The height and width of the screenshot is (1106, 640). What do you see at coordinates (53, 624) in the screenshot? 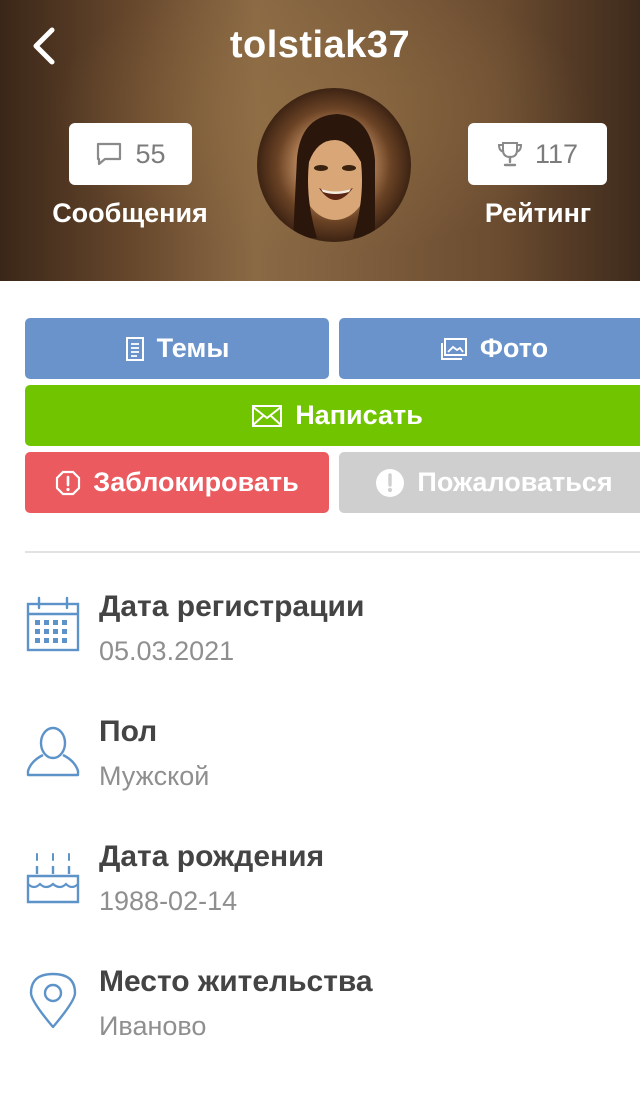
I see `calendar-icon` at bounding box center [53, 624].